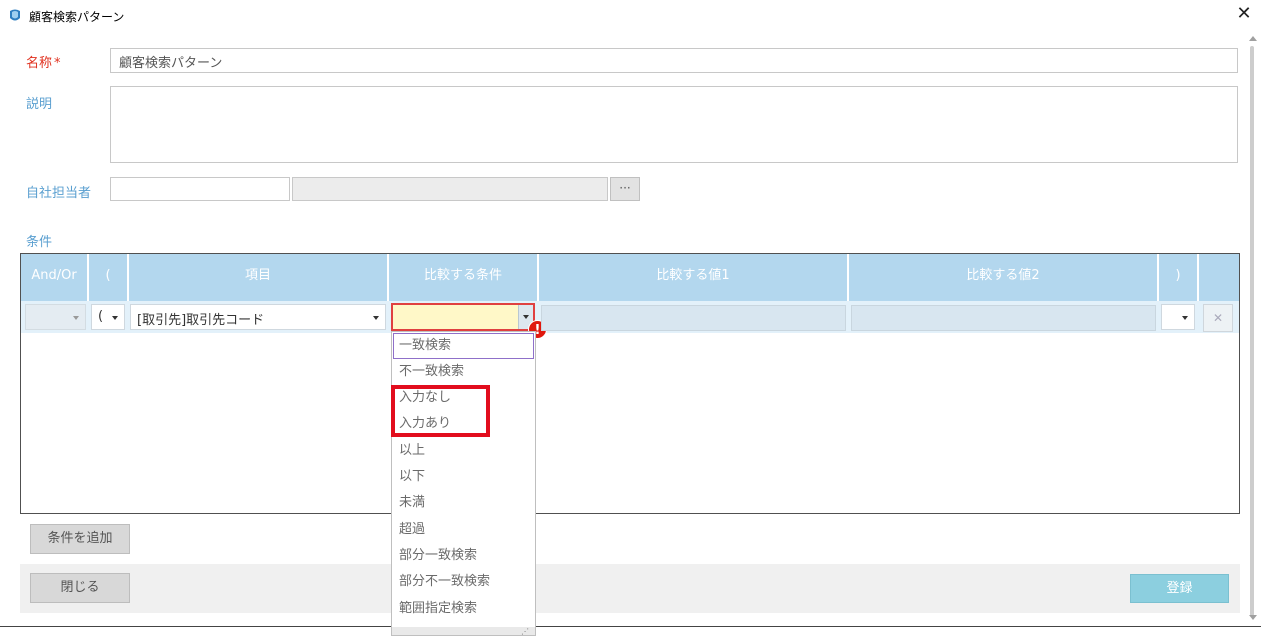 This screenshot has width=1261, height=636. Describe the element at coordinates (39, 242) in the screenshot. I see `conditions-label: 条件` at that location.